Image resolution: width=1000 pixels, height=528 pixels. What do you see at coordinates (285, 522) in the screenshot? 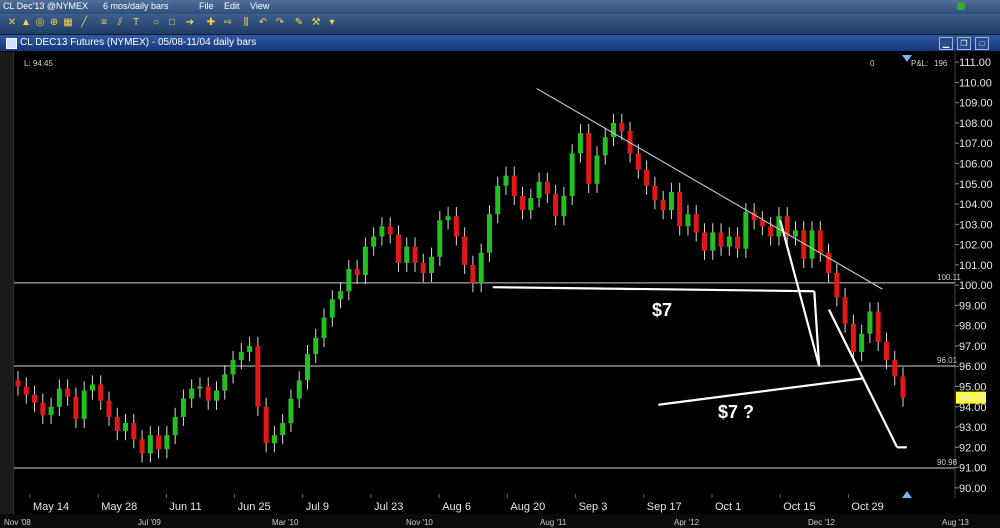
I see `timeline-label: Mar '10` at bounding box center [285, 522].